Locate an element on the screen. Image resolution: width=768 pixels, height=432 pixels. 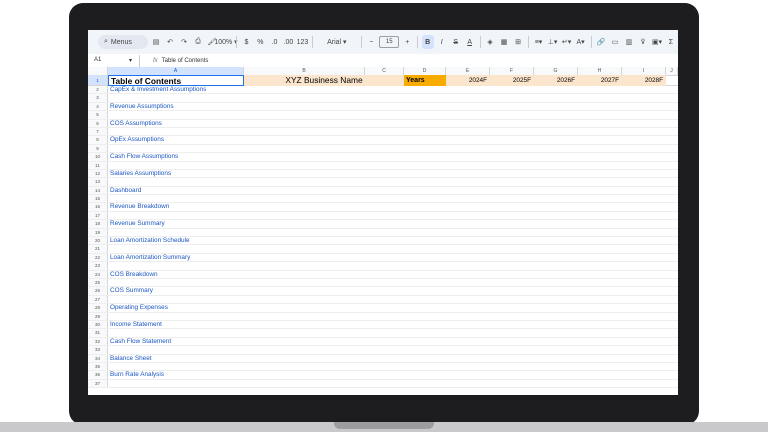
cell-b1-business-name: XYZ Business Name is located at coordinates (324, 80).